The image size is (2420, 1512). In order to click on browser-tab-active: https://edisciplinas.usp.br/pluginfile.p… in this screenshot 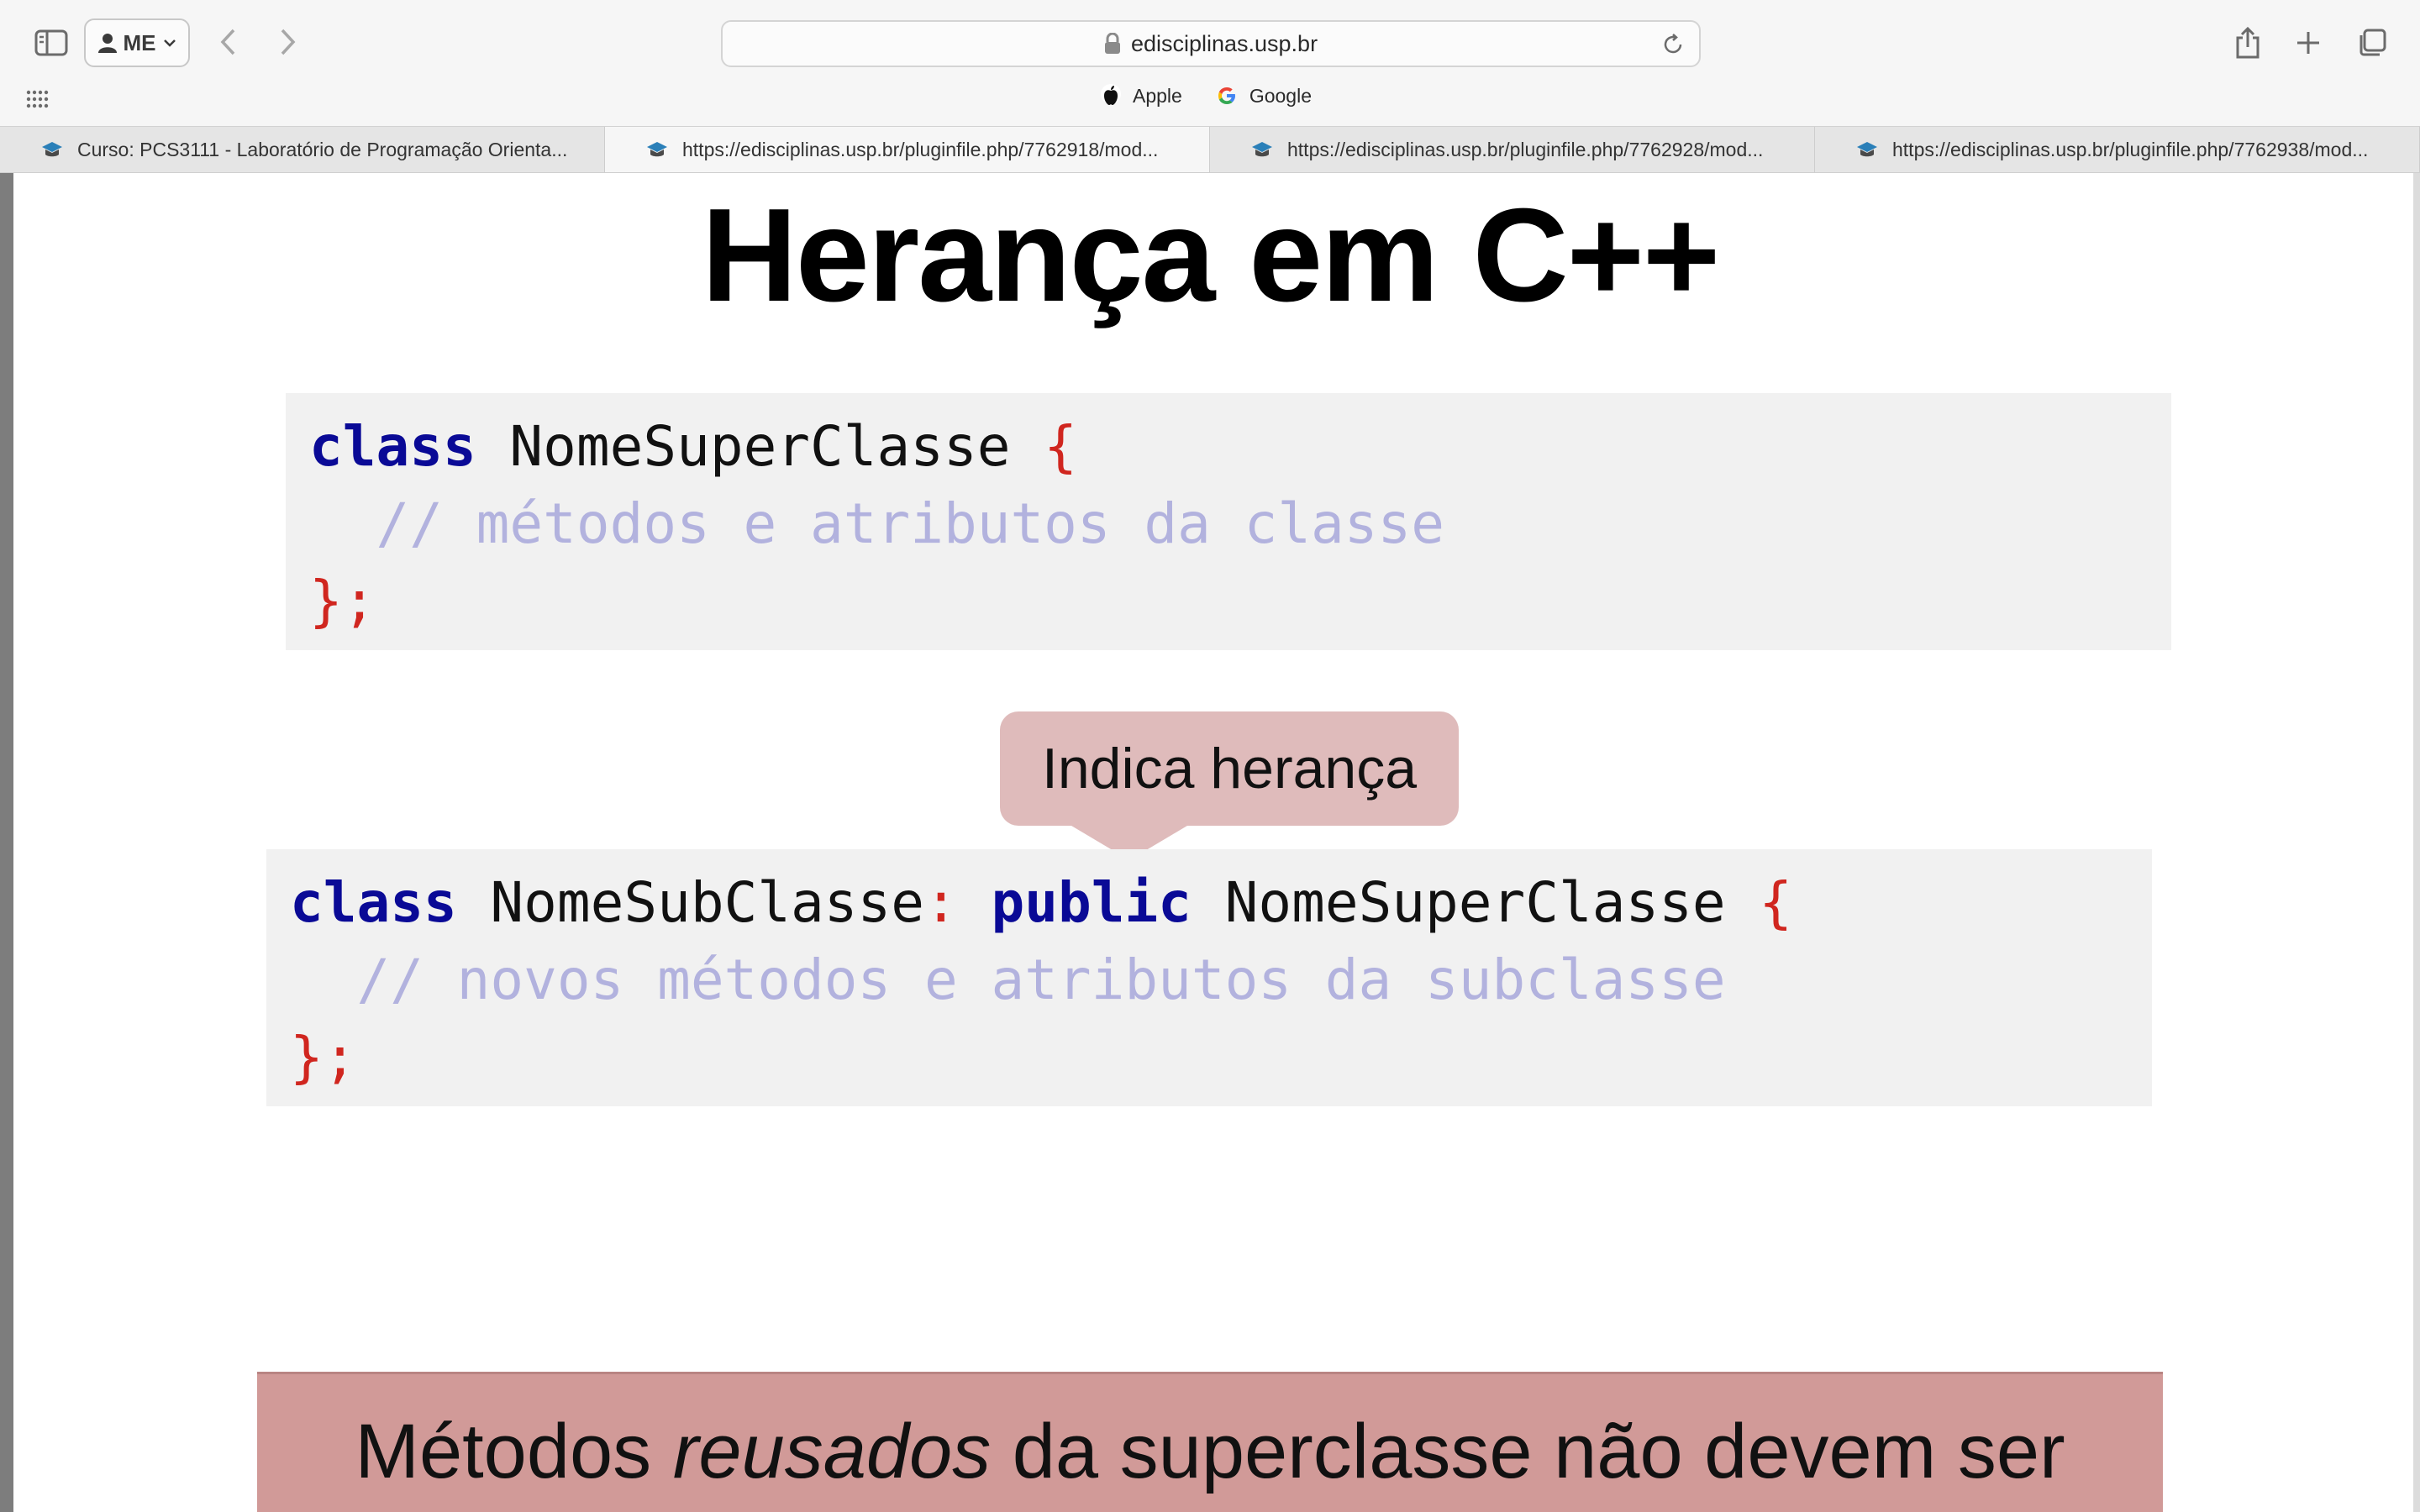, I will do `click(907, 149)`.